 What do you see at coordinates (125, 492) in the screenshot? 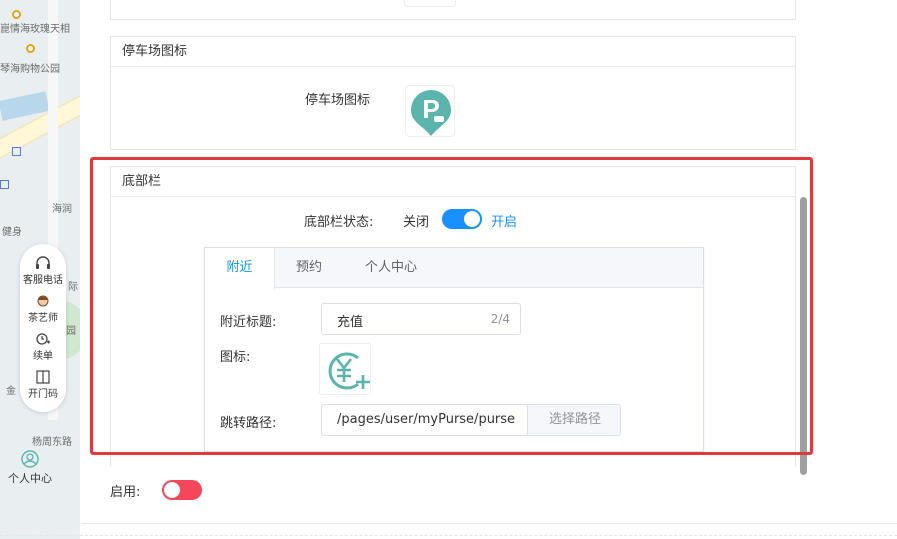
I see `enable-label: 启用:` at bounding box center [125, 492].